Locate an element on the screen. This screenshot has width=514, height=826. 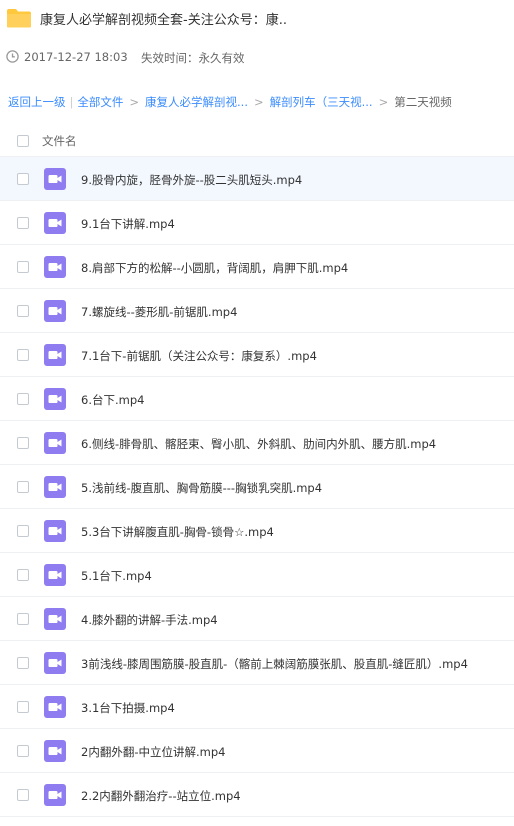
file-row: 7.1台下-前锯肌（关注公众号：康复系）.mp4 is located at coordinates (257, 355).